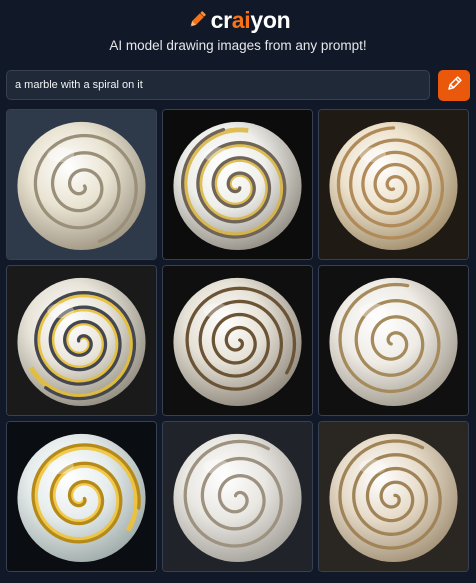  I want to click on logo-text-part: yon, so click(270, 19).